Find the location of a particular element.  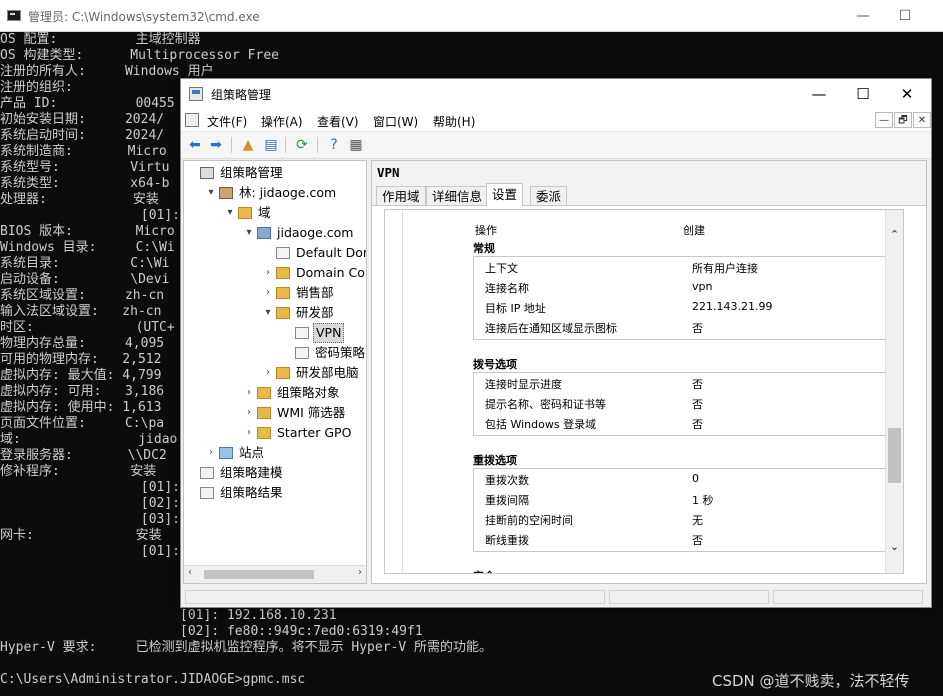

tree-node: ▾ 域 is located at coordinates (248, 213).